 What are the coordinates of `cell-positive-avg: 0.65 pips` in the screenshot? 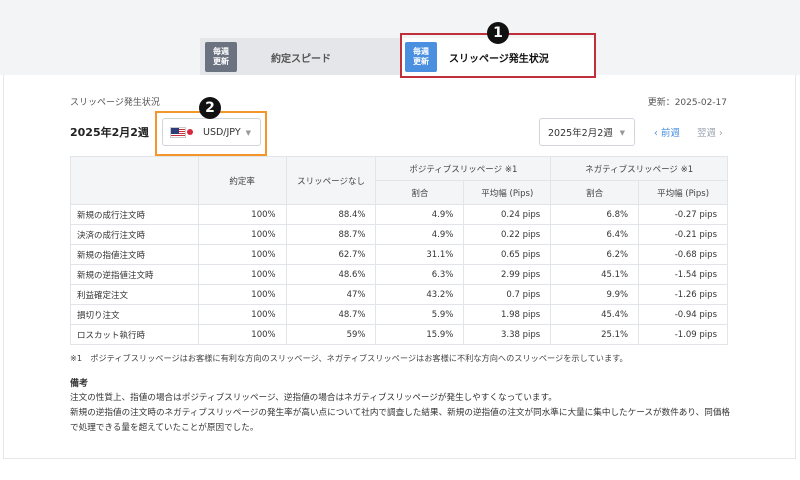 It's located at (507, 254).